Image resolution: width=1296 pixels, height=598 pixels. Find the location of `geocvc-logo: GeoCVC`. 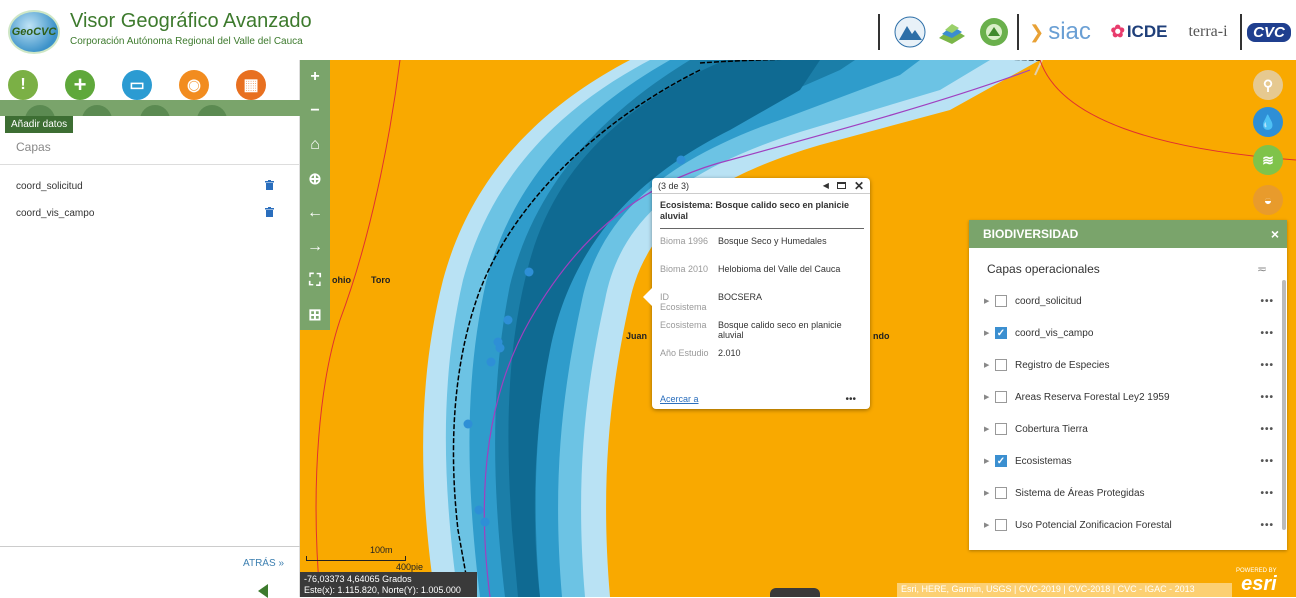

geocvc-logo: GeoCVC is located at coordinates (34, 32).